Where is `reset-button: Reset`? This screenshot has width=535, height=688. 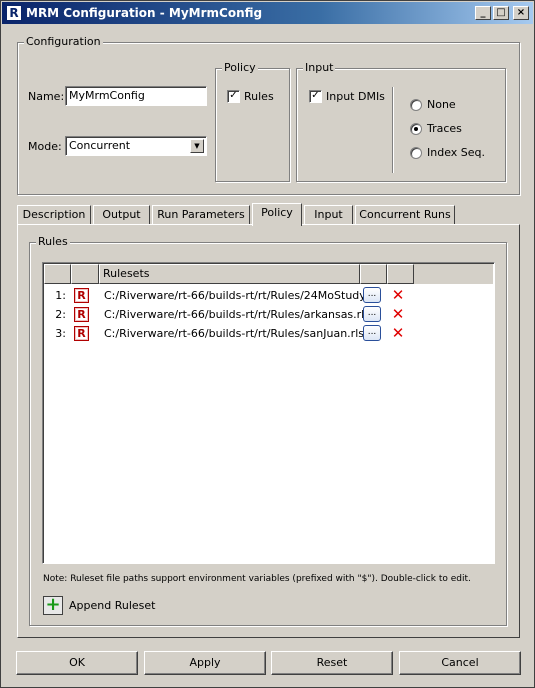 reset-button: Reset is located at coordinates (332, 663).